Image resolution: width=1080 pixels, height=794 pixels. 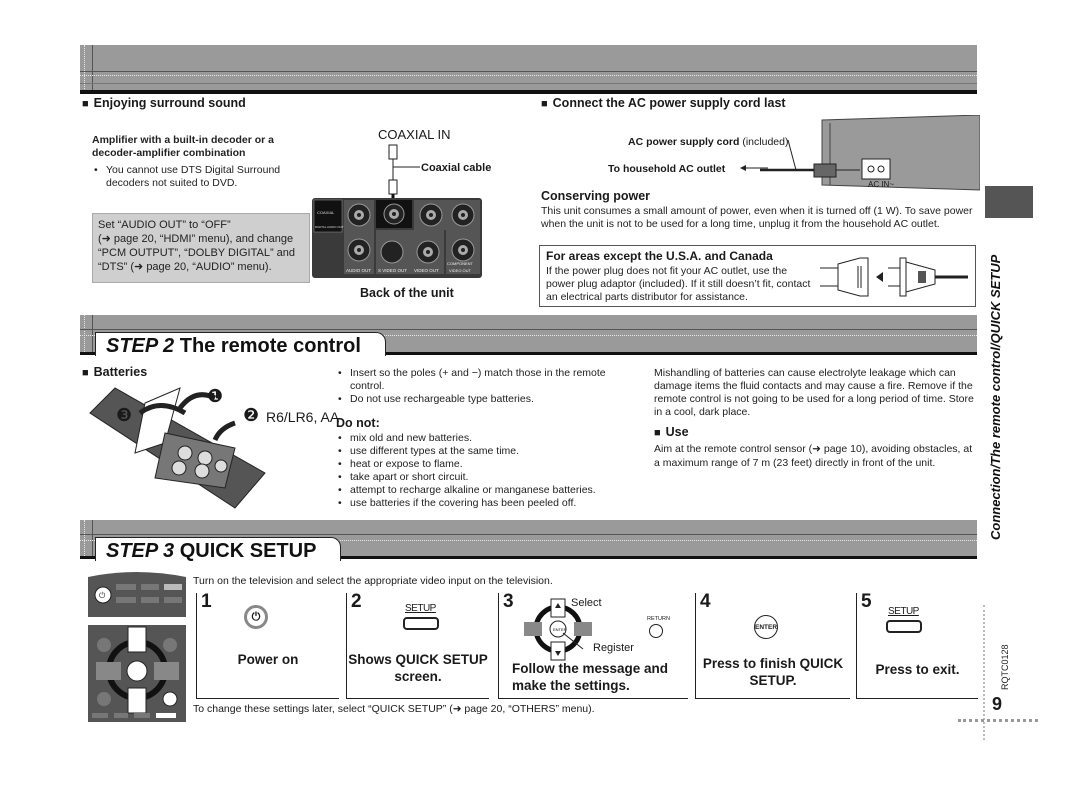 What do you see at coordinates (164, 225) in the screenshot?
I see `note-line: Set “AUDIO OUT” to “OFF”` at bounding box center [164, 225].